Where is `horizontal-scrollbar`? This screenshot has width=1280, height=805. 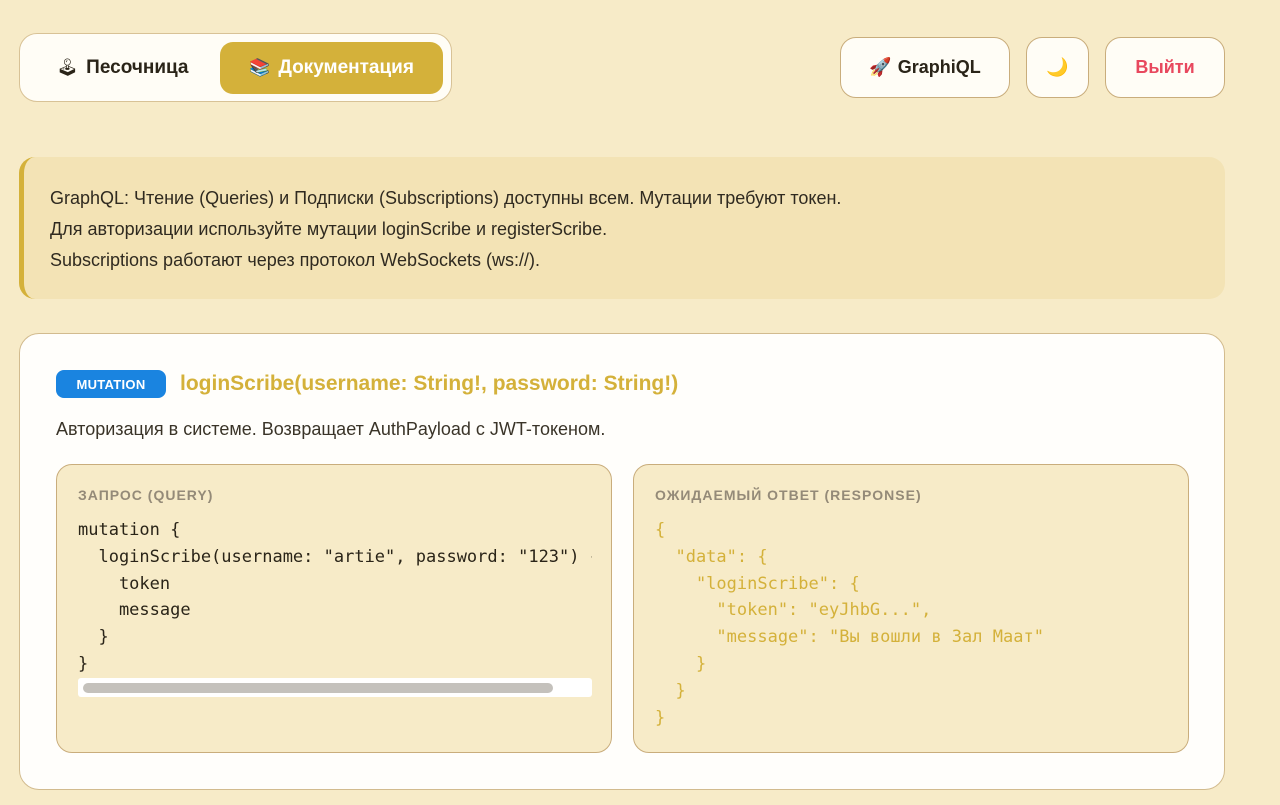 horizontal-scrollbar is located at coordinates (335, 687).